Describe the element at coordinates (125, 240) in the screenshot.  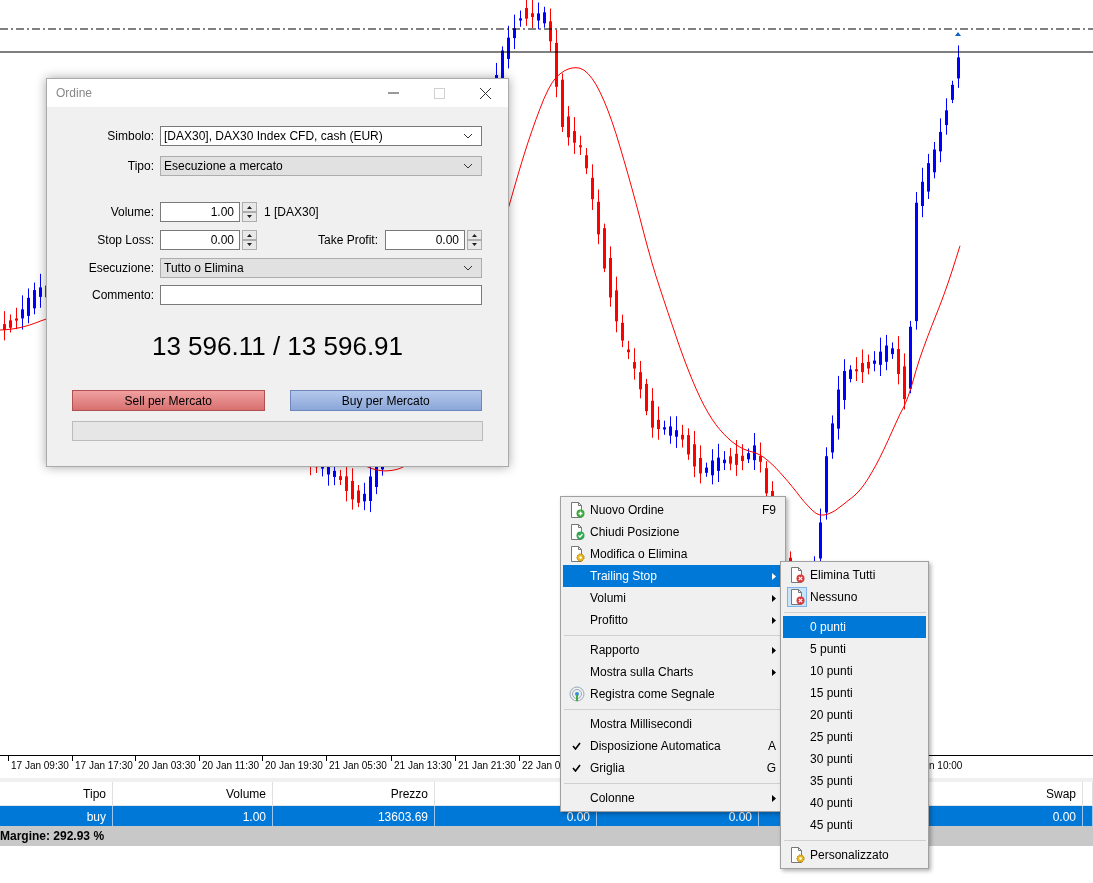
I see `field-label: Stop Loss:` at that location.